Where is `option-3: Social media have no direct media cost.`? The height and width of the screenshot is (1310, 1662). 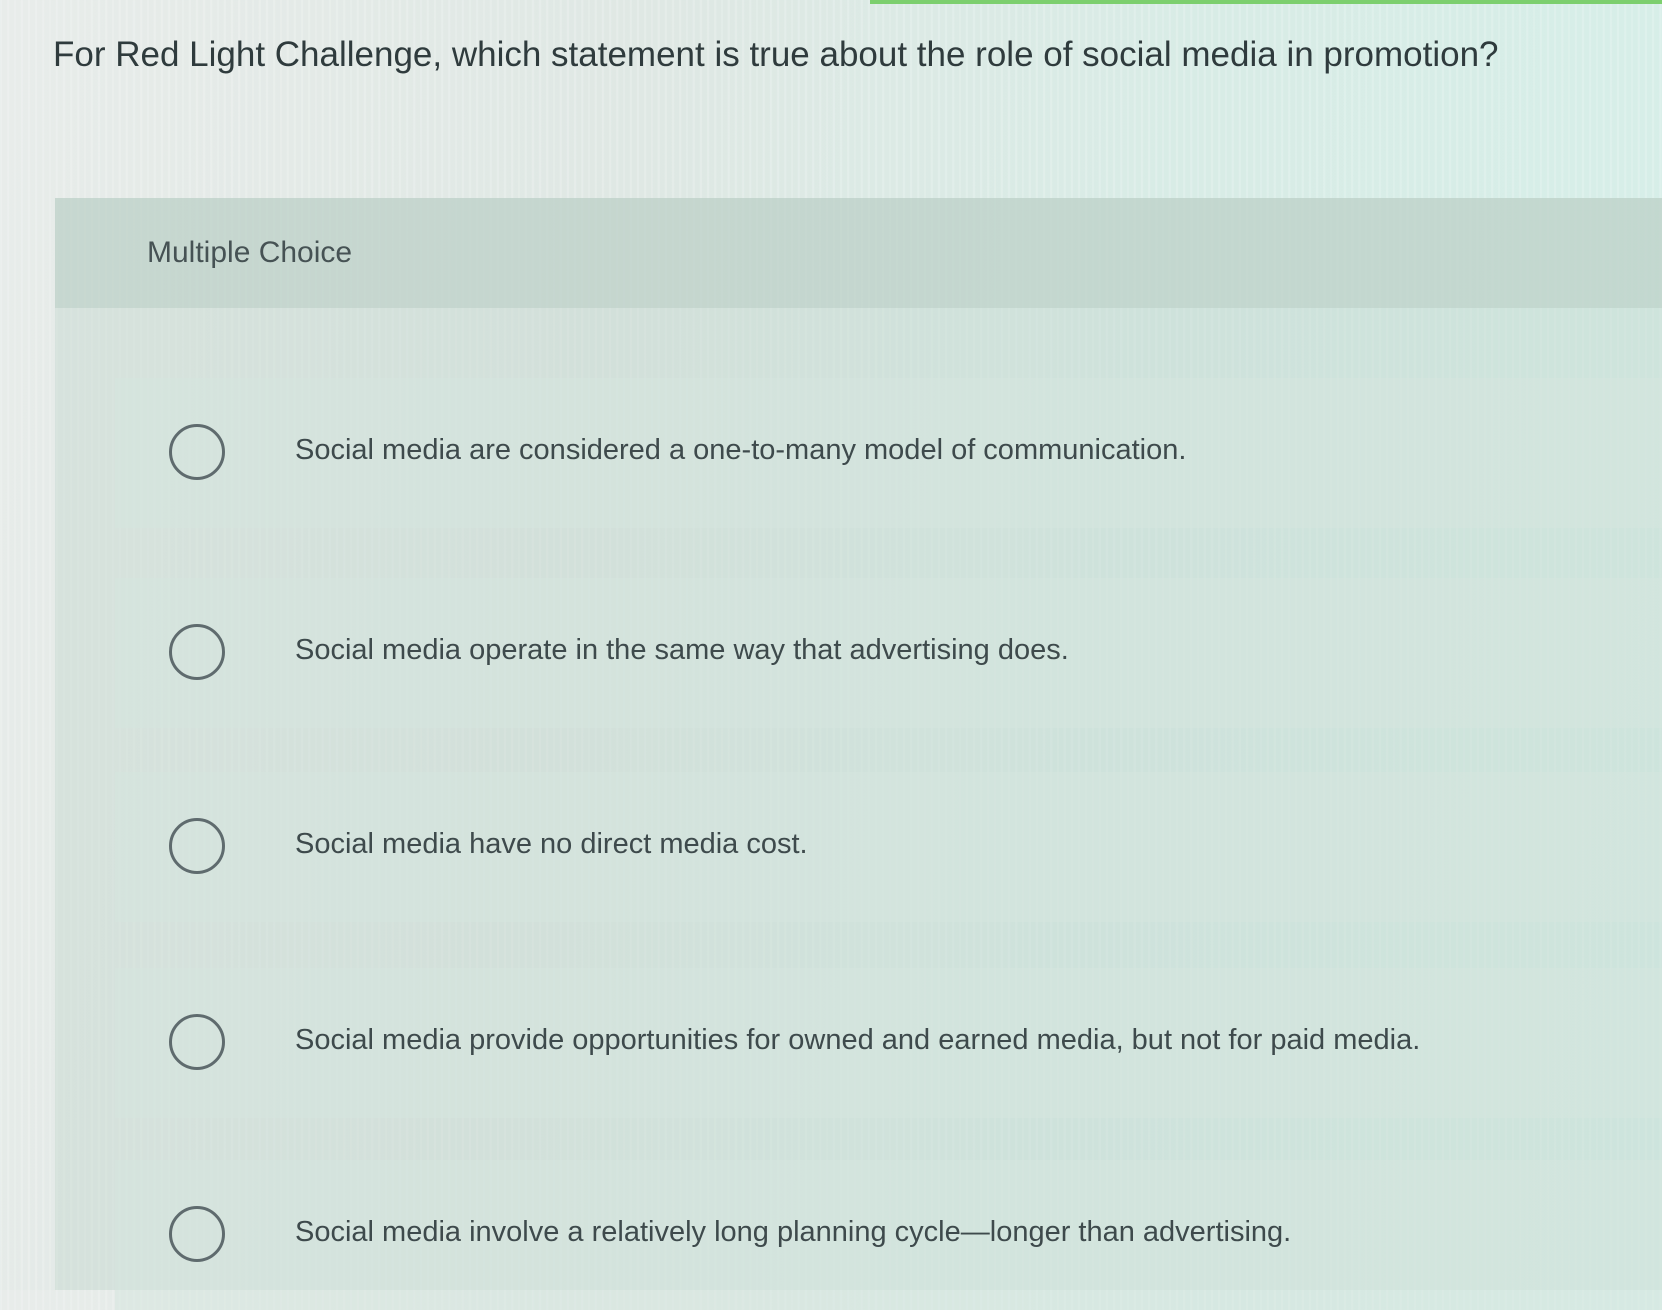
option-3: Social media have no direct media cost. is located at coordinates (888, 847).